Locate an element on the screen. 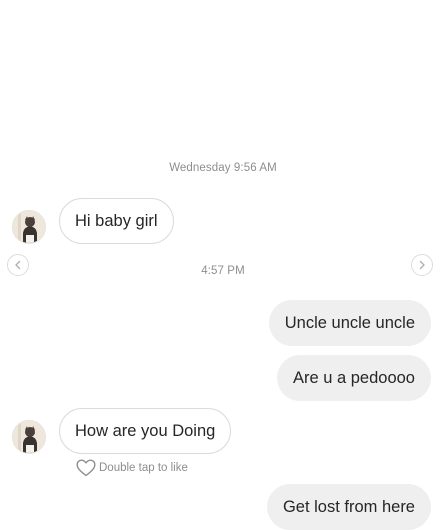  outgoing-message: Get lost from here is located at coordinates (348, 507).